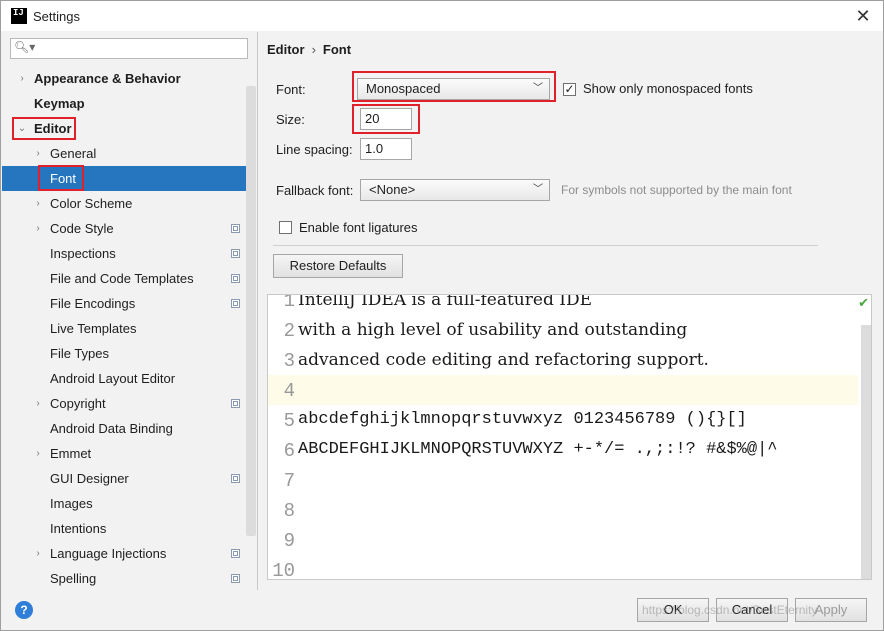 Image resolution: width=884 pixels, height=631 pixels. Describe the element at coordinates (124, 153) in the screenshot. I see `sidebar-item-general: › General` at that location.